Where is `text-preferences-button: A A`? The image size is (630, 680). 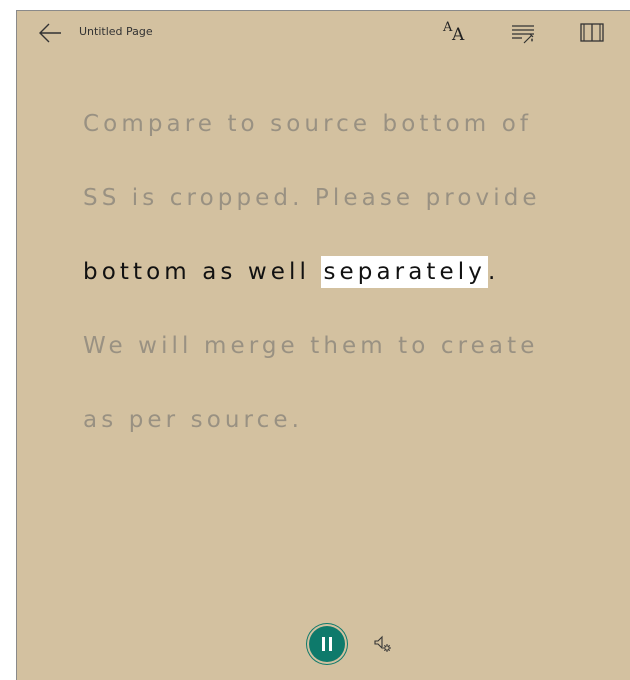
text-preferences-button: A A is located at coordinates (455, 33).